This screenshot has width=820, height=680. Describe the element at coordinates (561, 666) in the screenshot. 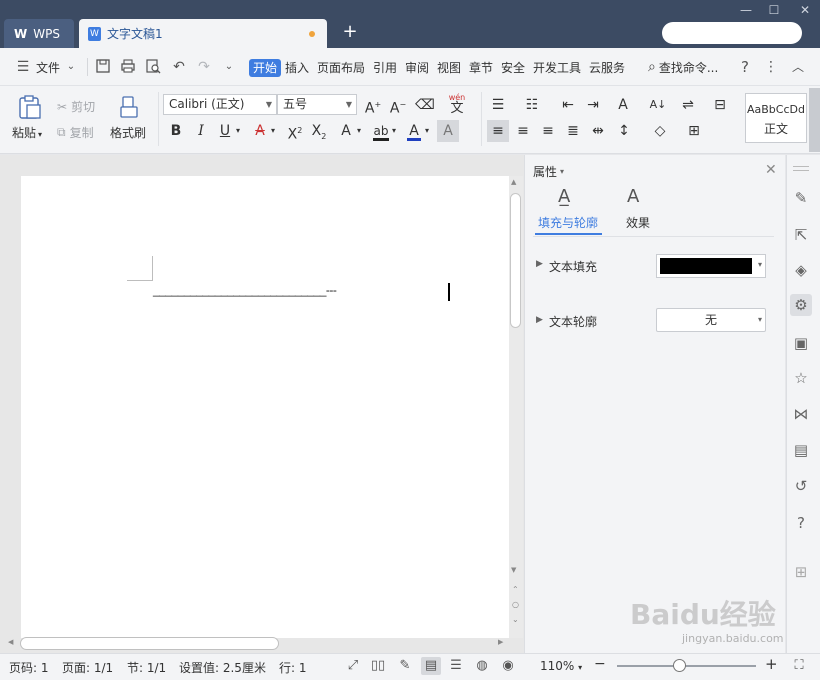

I see `zoom-level-select: 110% ▾` at that location.